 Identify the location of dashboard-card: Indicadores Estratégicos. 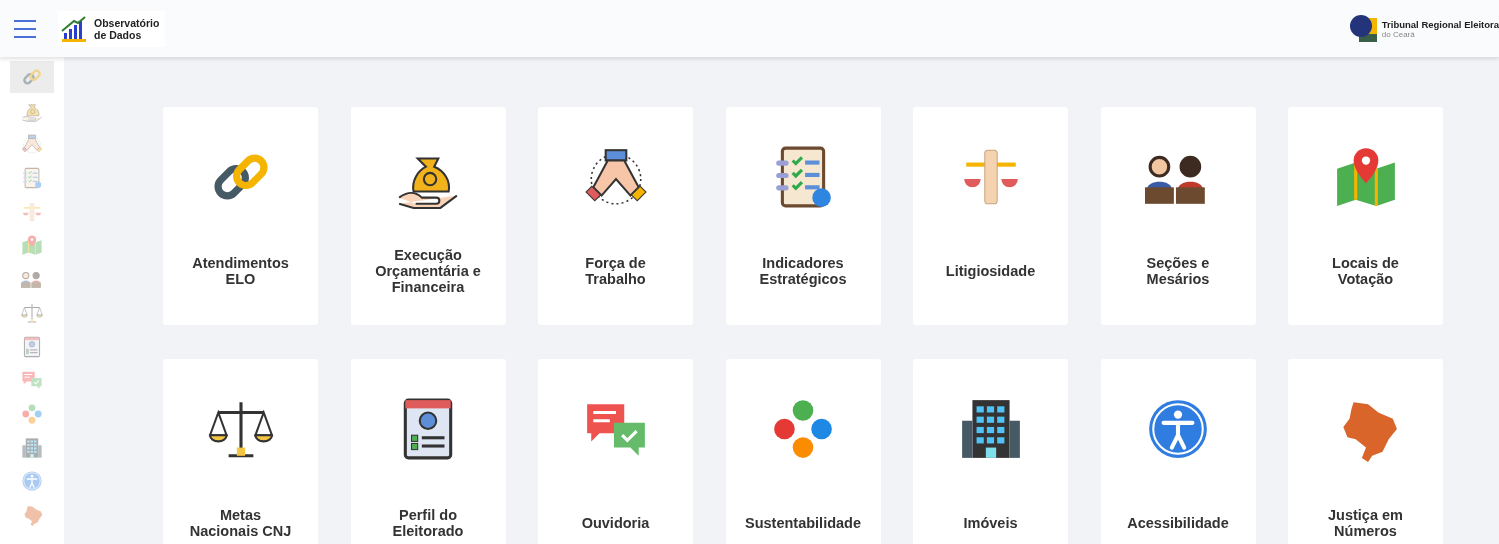
(803, 216).